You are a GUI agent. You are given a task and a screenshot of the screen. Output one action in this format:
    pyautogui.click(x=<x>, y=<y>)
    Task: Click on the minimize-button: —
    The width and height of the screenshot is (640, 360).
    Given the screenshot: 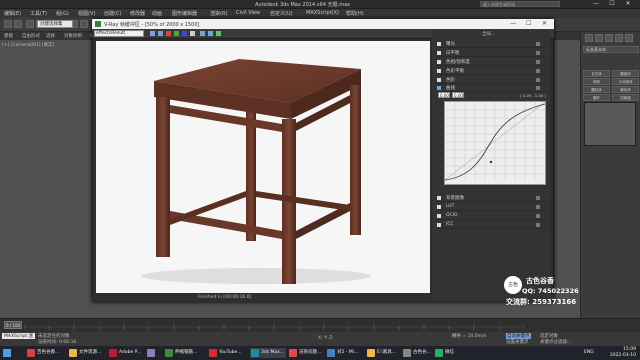 What is the action you would take?
    pyautogui.click(x=596, y=4)
    